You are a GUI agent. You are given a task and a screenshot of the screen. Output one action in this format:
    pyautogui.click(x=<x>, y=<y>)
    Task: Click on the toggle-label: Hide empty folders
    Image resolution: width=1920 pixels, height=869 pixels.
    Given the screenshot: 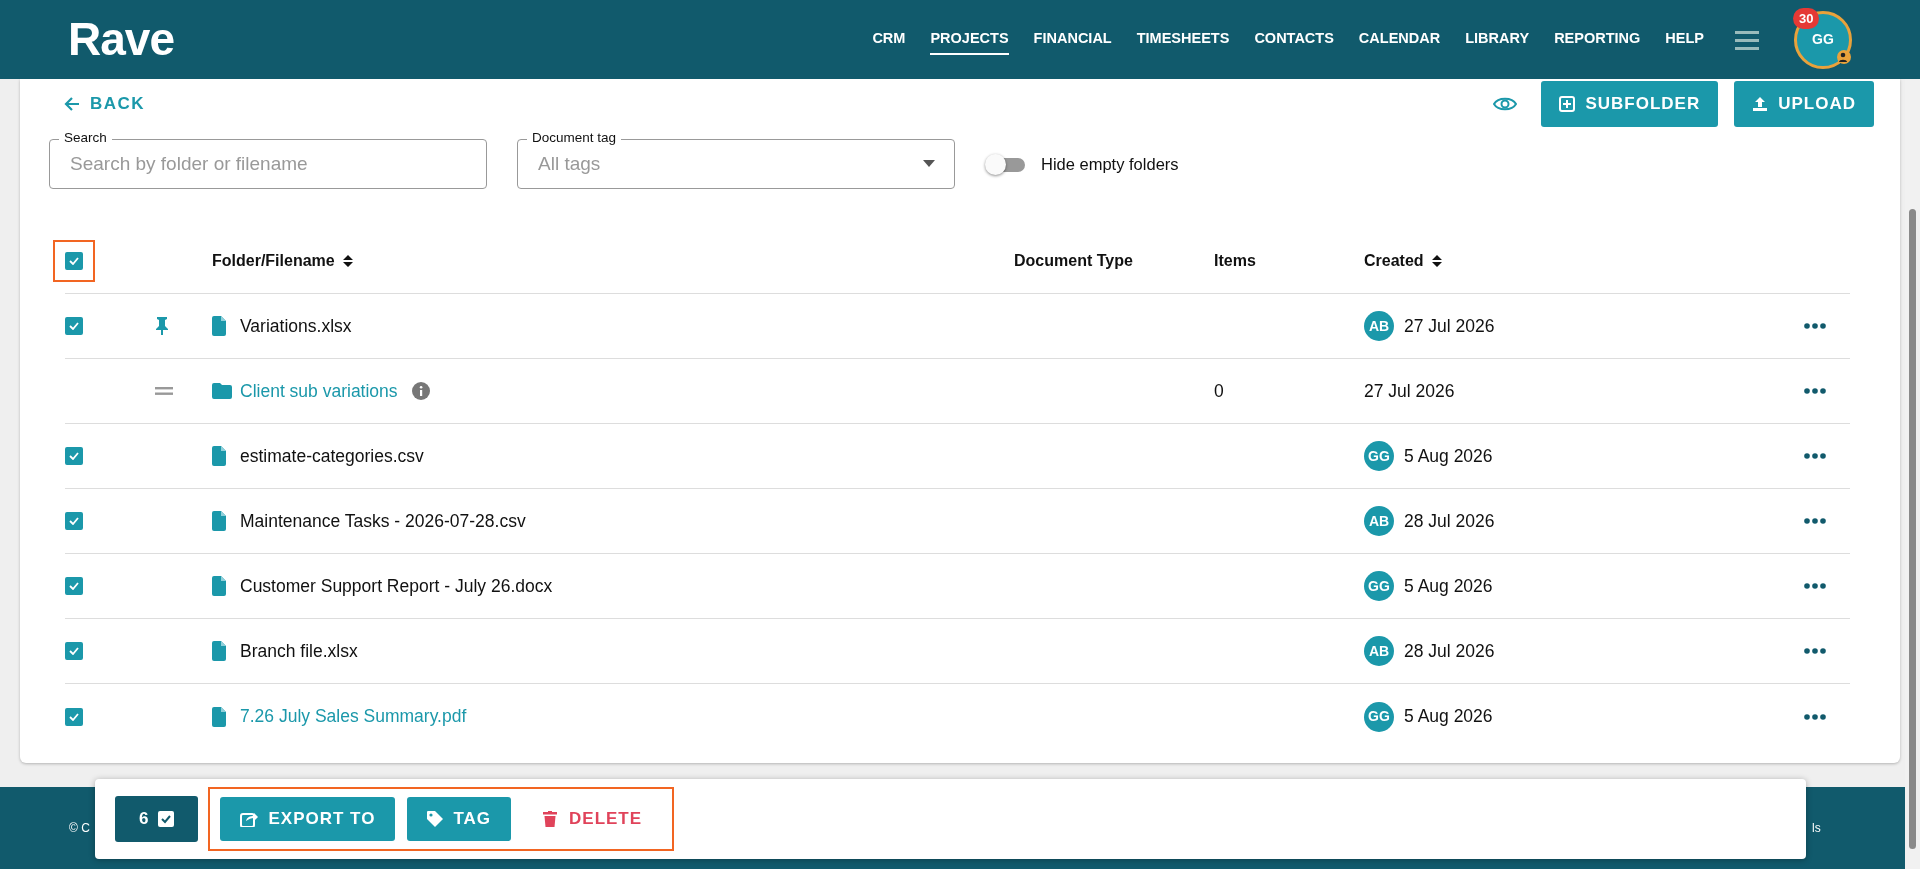 What is the action you would take?
    pyautogui.click(x=1110, y=164)
    